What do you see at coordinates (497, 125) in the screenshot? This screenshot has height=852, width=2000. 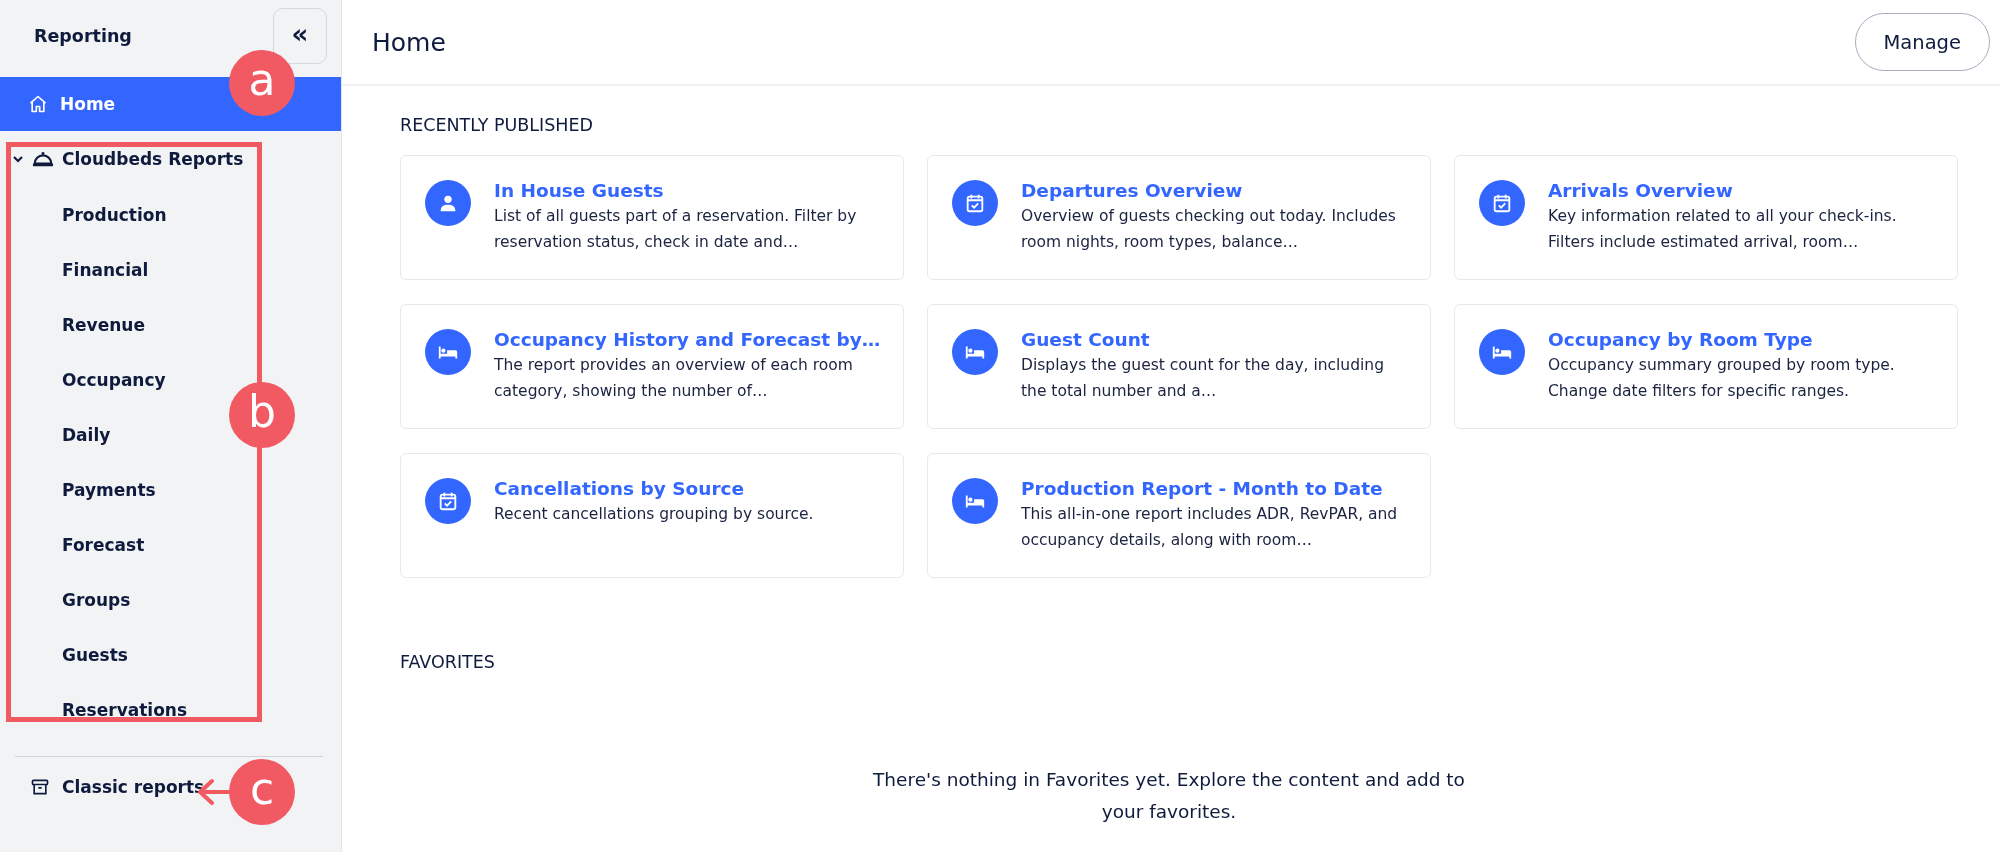 I see `section-heading: RECENTLY PUBLISHED` at bounding box center [497, 125].